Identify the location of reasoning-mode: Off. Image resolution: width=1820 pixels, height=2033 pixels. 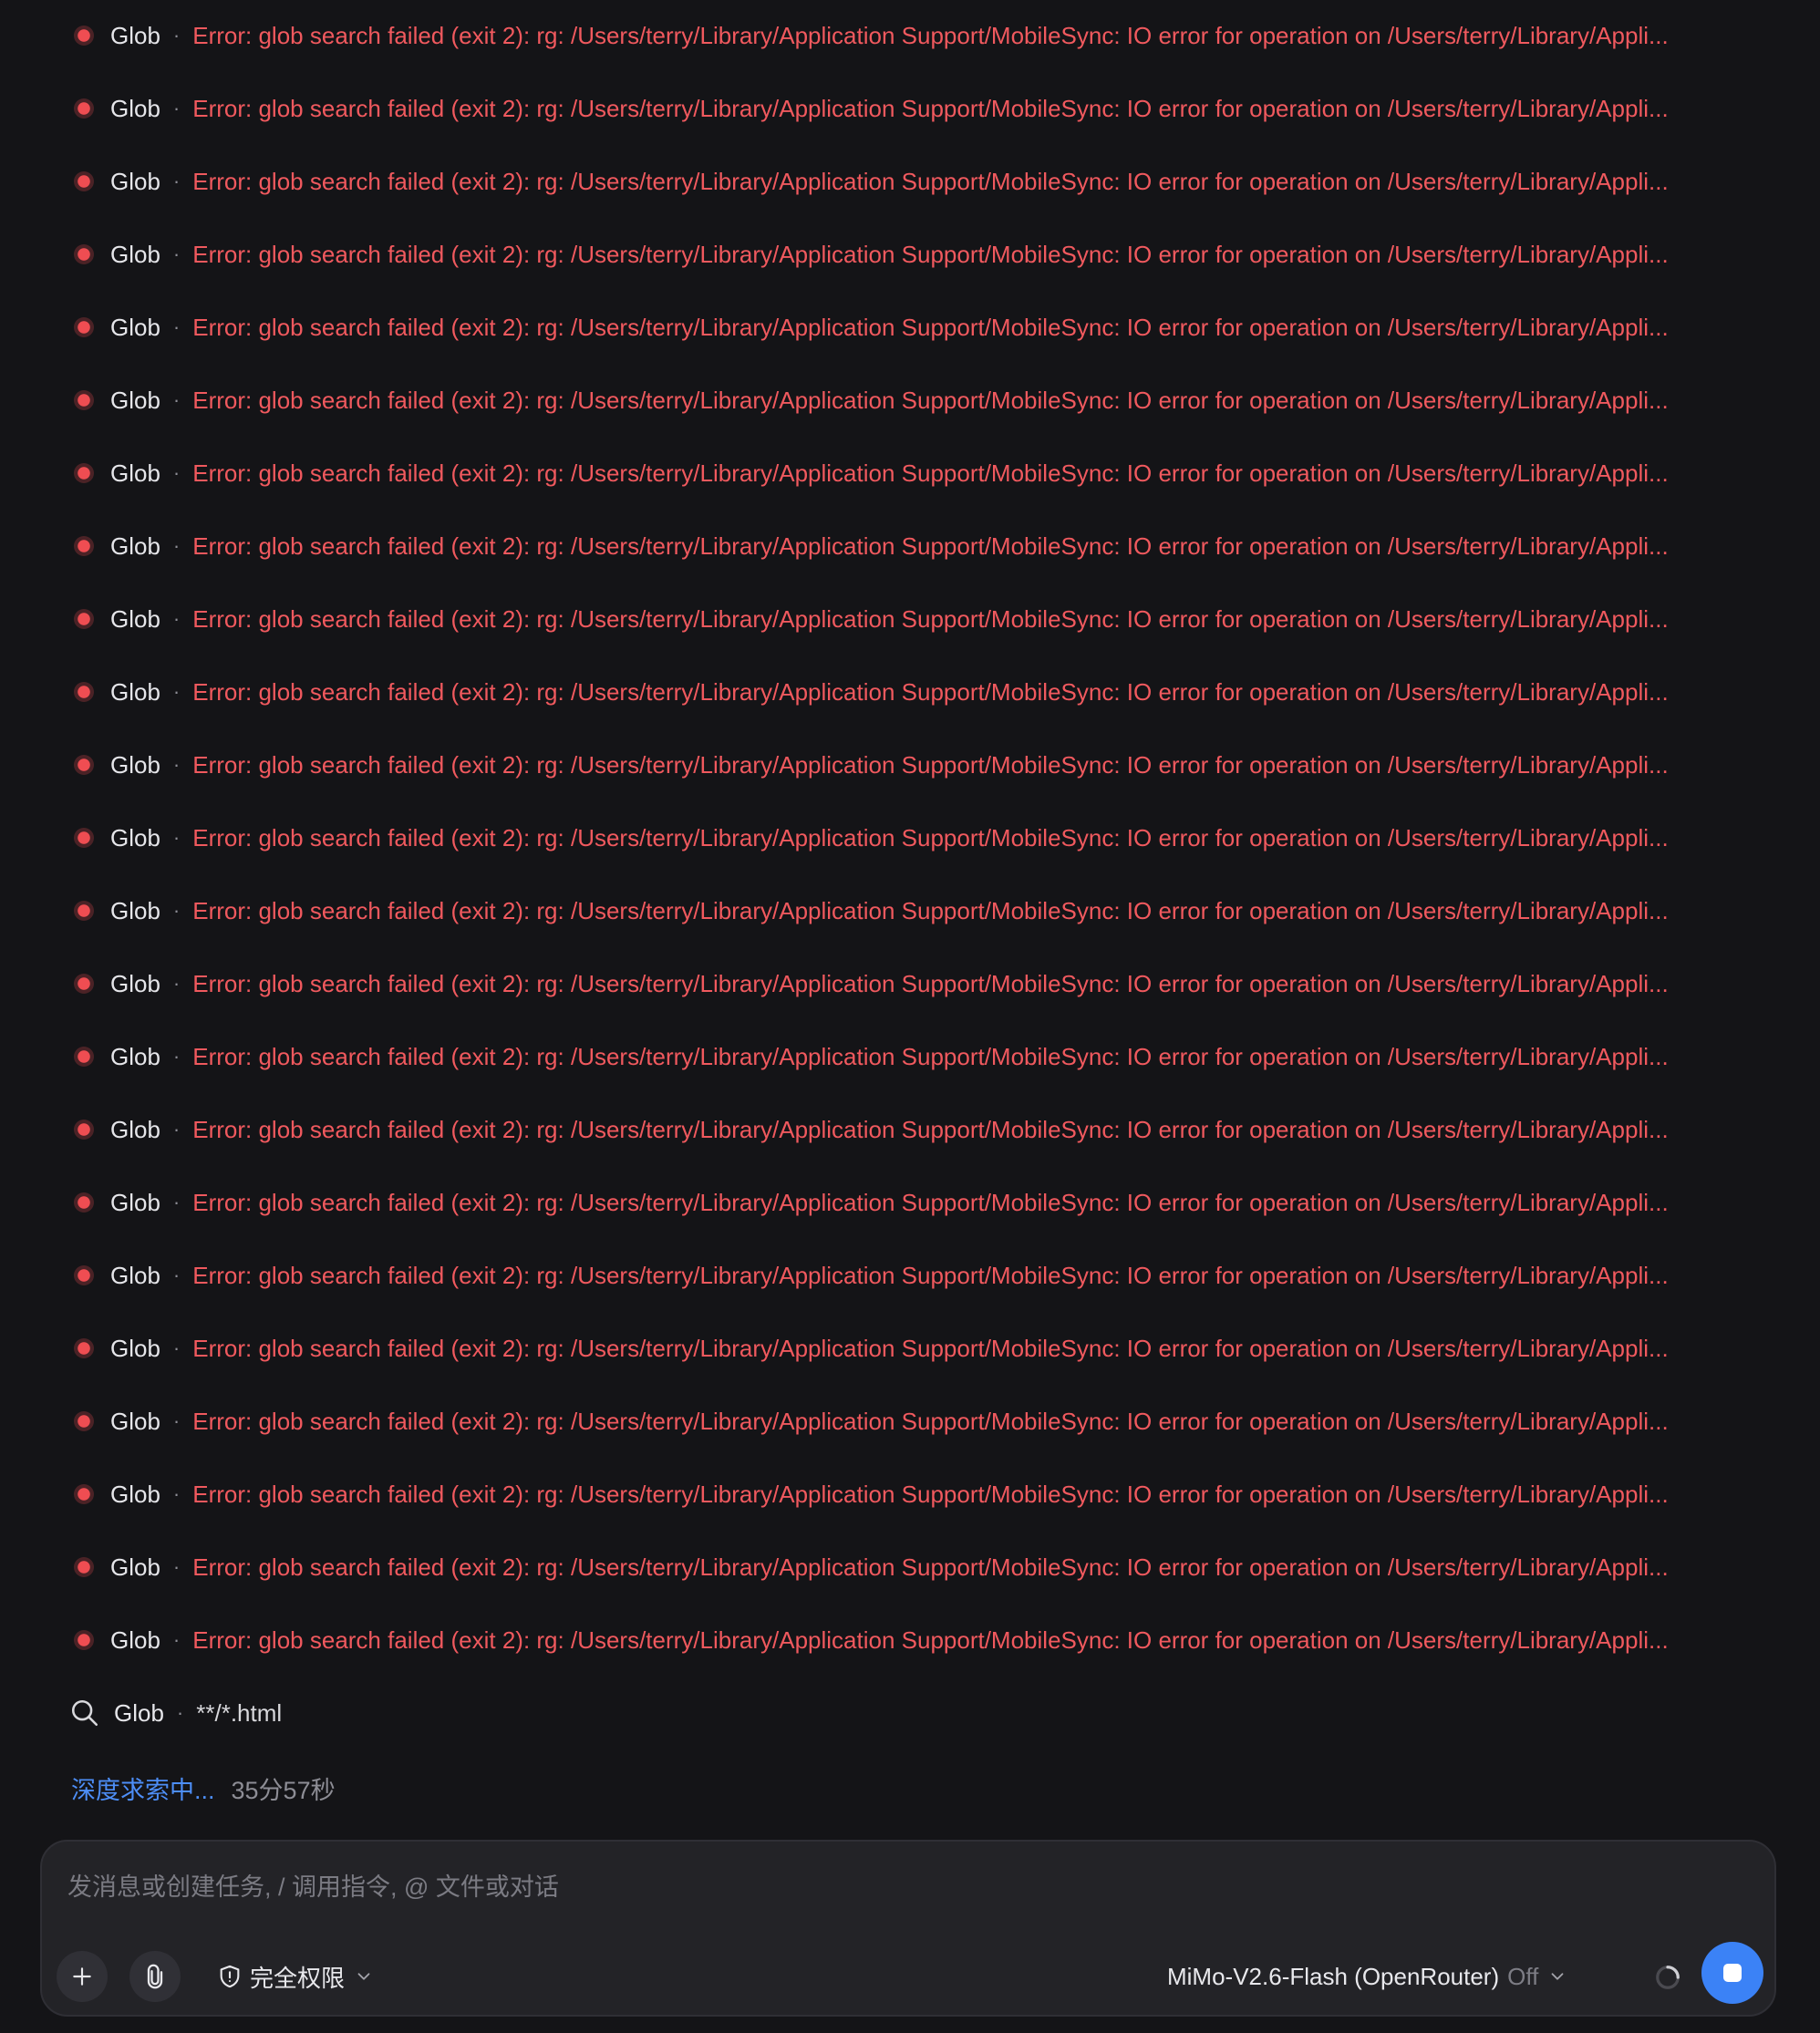
(1523, 1976).